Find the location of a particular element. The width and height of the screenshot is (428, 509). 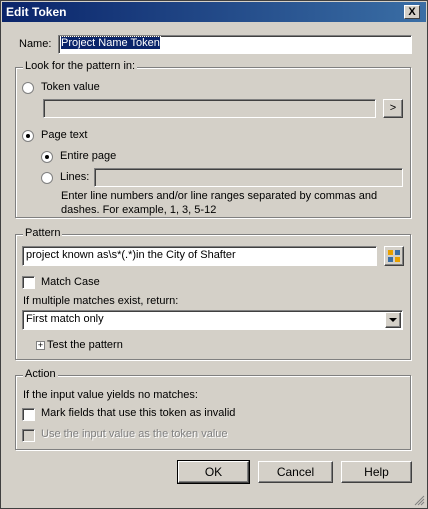

close-button: X is located at coordinates (412, 12).